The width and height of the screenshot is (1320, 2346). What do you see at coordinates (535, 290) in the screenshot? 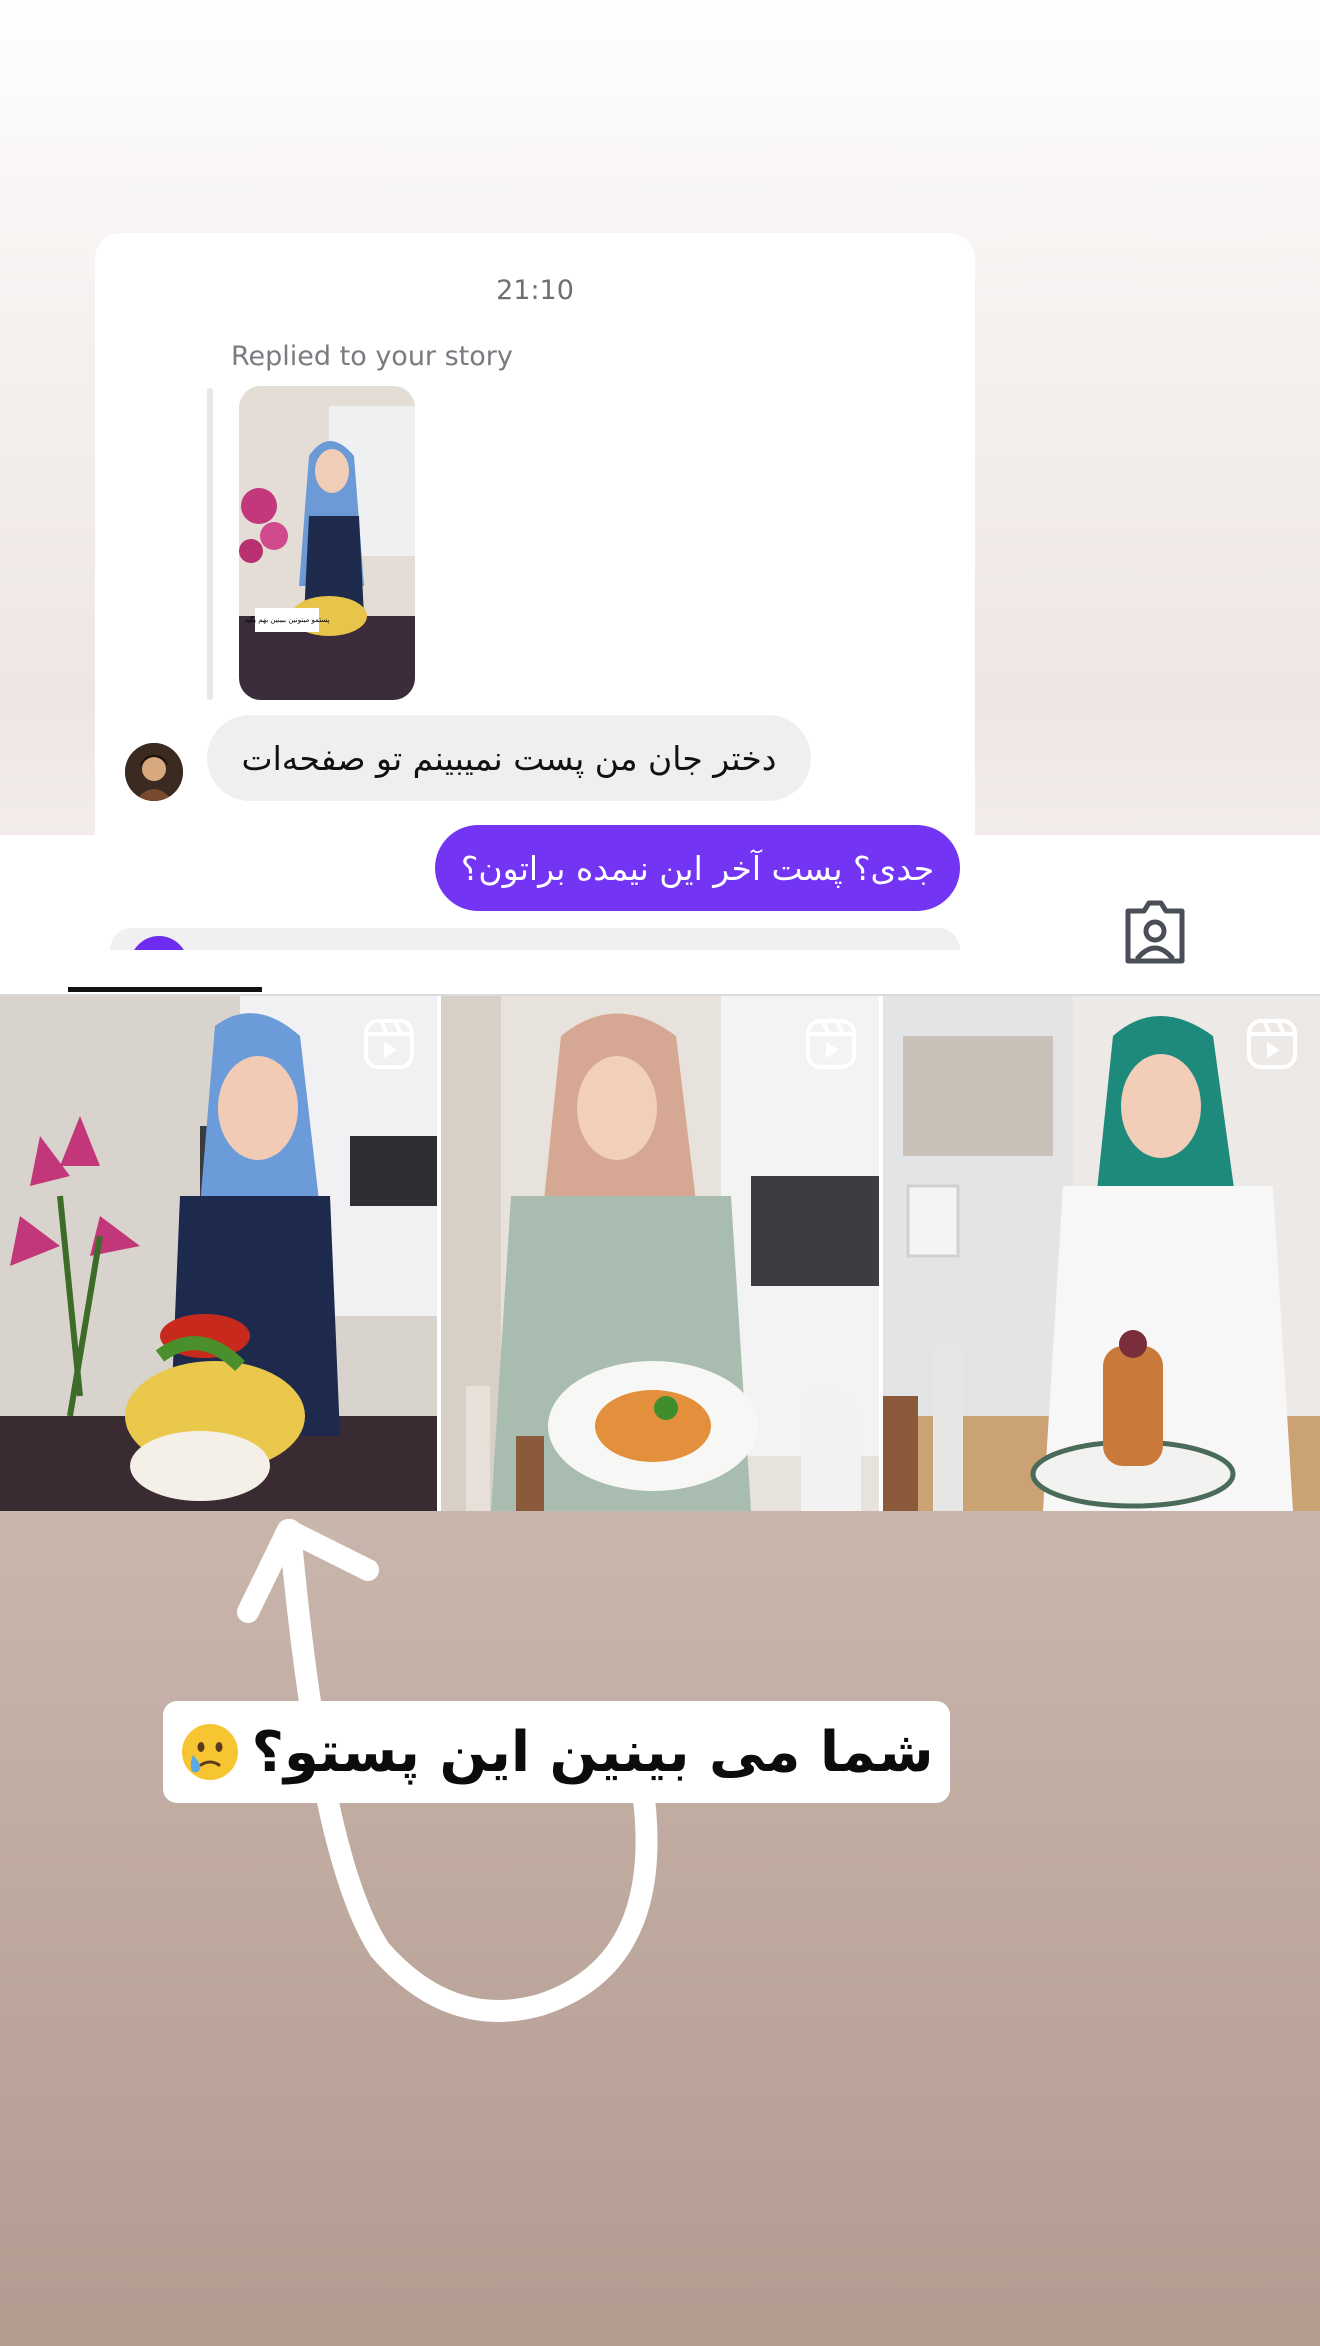
I see `message-timestamp: 21:10` at bounding box center [535, 290].